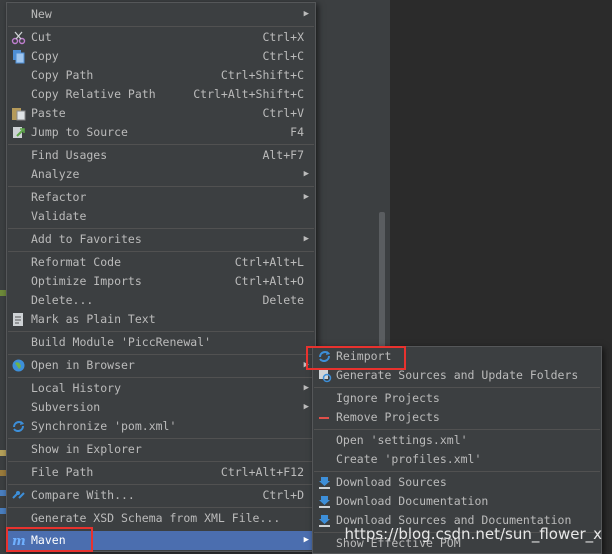 The width and height of the screenshot is (612, 554). What do you see at coordinates (402, 440) in the screenshot?
I see `menu-item-label: Open 'settings.xml'` at bounding box center [402, 440].